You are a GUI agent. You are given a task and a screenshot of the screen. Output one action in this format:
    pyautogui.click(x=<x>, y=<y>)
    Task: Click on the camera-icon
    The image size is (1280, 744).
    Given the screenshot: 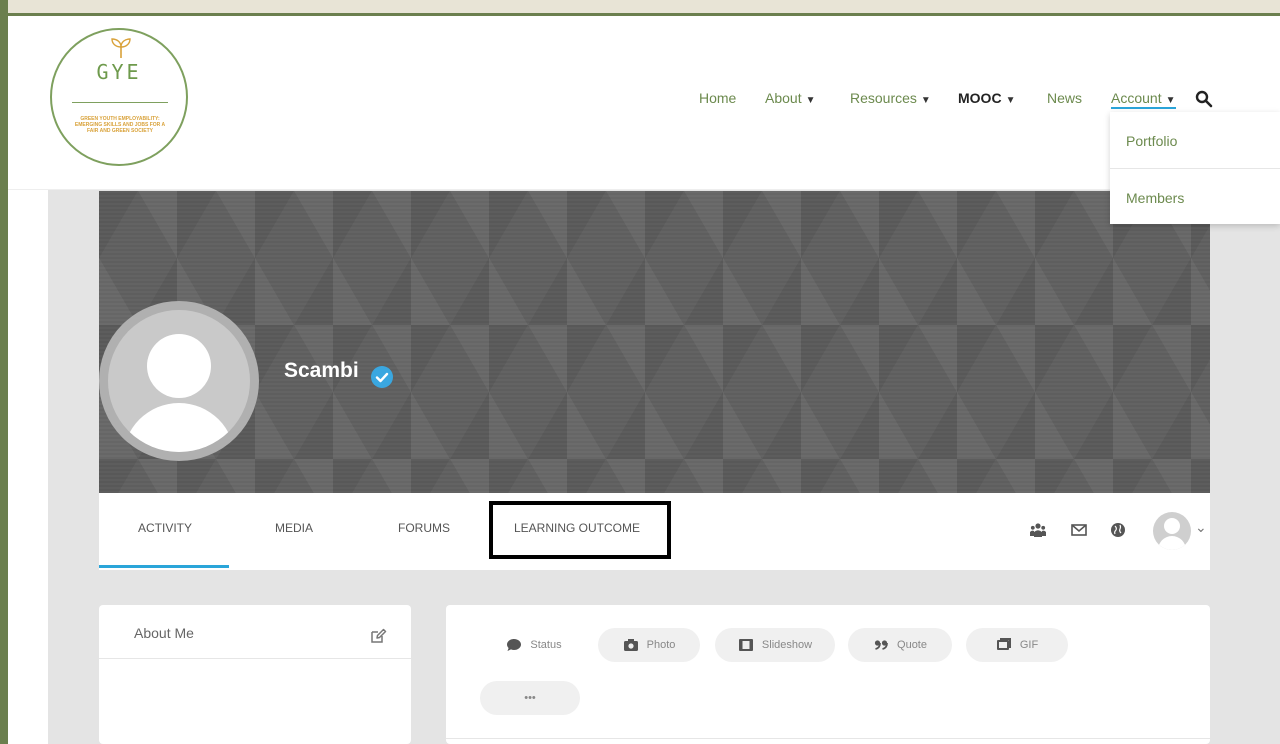 What is the action you would take?
    pyautogui.click(x=630, y=645)
    